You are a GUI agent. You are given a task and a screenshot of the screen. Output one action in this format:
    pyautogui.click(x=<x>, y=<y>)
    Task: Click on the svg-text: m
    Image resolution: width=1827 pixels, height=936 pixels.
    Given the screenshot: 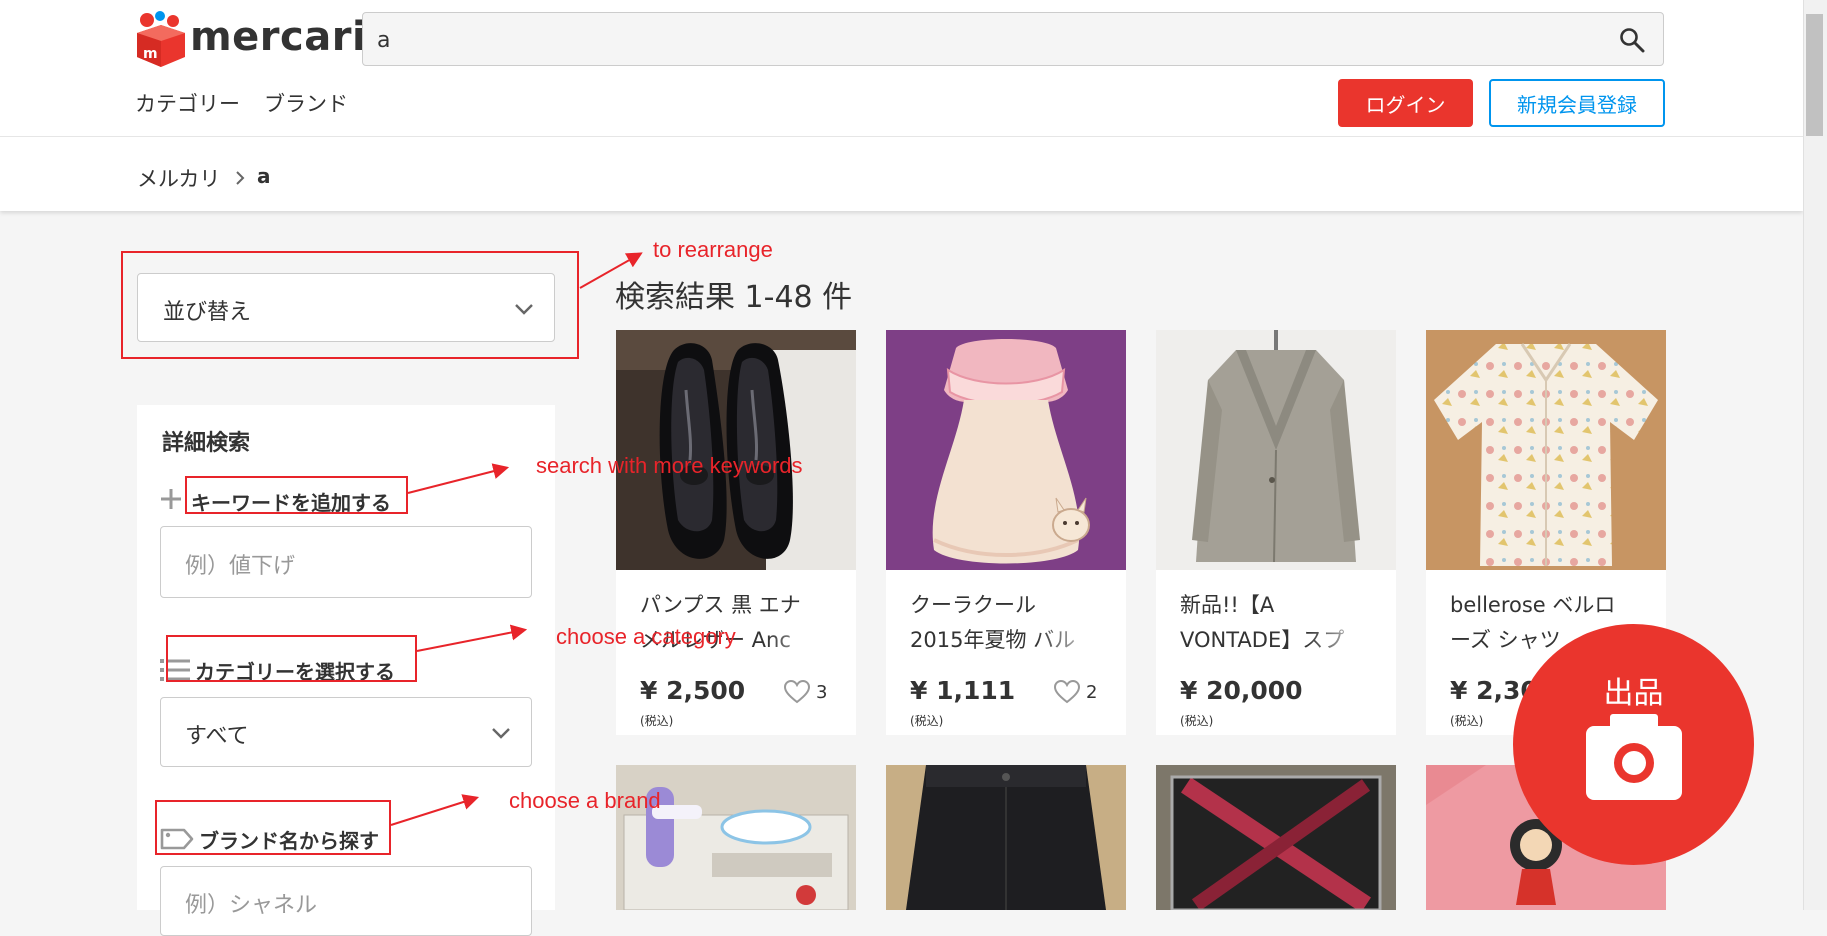 What is the action you would take?
    pyautogui.click(x=150, y=54)
    